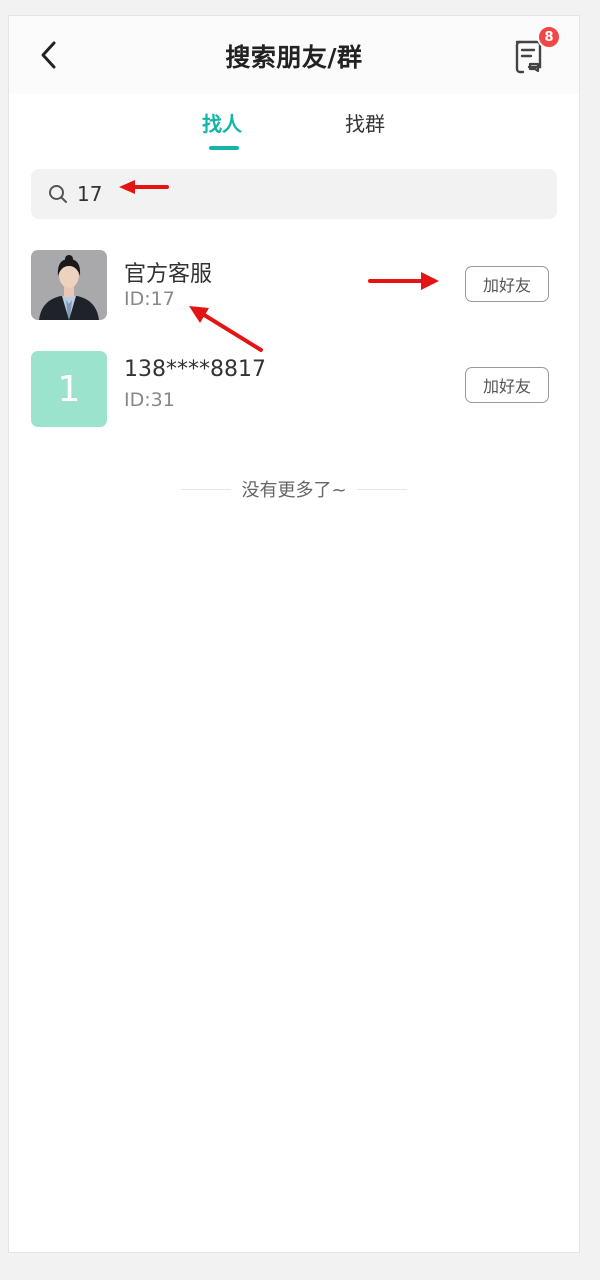 This screenshot has width=600, height=1280. I want to click on result-name: 138****8817, so click(195, 369).